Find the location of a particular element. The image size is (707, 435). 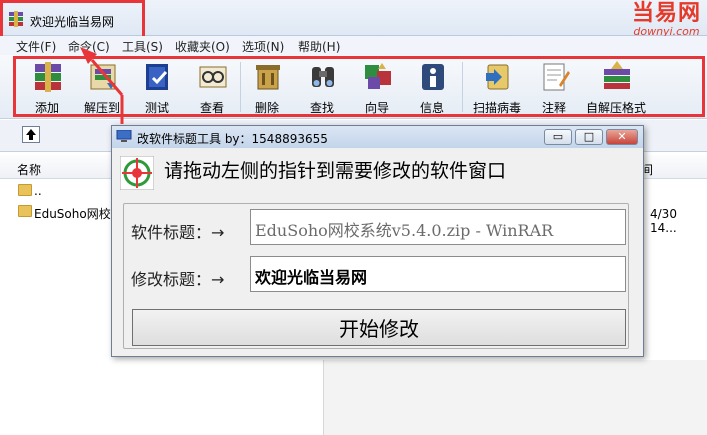

empty-panel-area is located at coordinates (515, 397).